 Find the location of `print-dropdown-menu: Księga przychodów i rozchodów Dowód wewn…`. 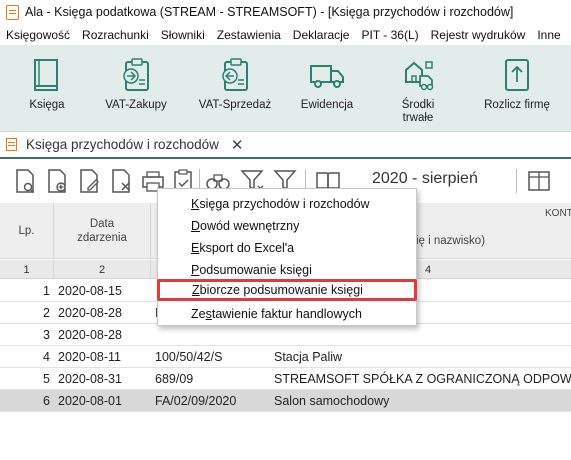

print-dropdown-menu: Księga przychodów i rozchodów Dowód wewn… is located at coordinates (287, 257).